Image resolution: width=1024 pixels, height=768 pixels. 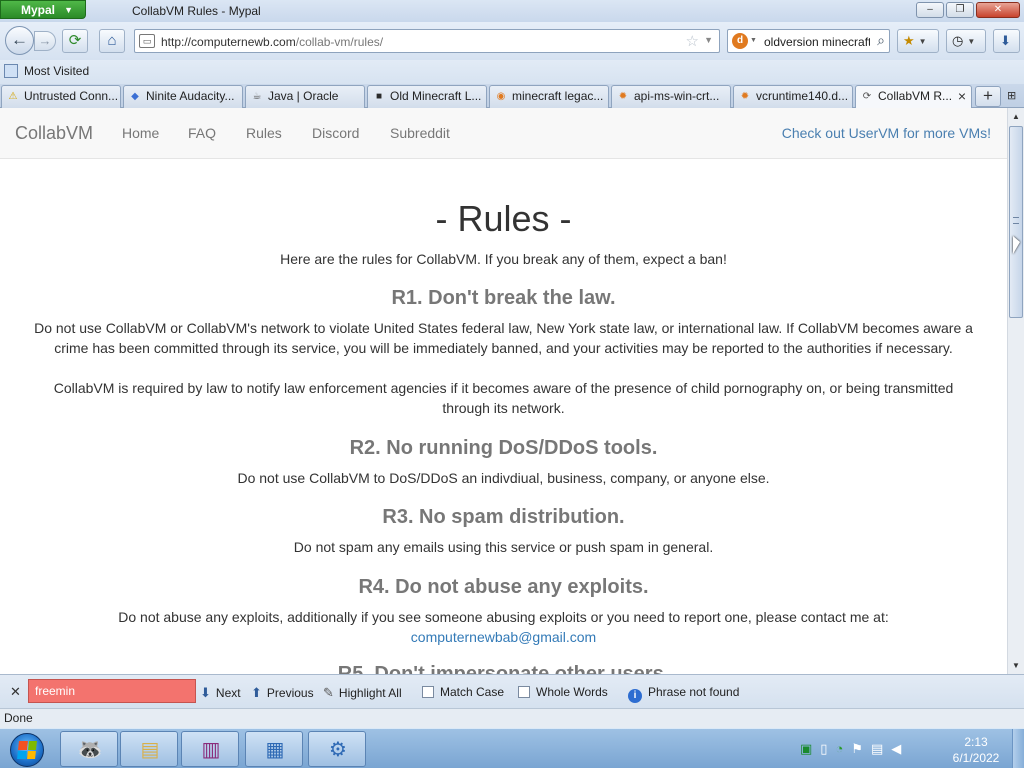 I want to click on find-previous-button: ⬆ Previous, so click(x=282, y=693).